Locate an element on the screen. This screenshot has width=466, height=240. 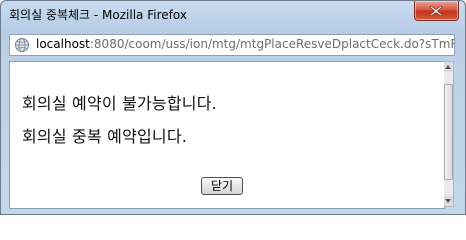
close-icon is located at coordinates (436, 11).